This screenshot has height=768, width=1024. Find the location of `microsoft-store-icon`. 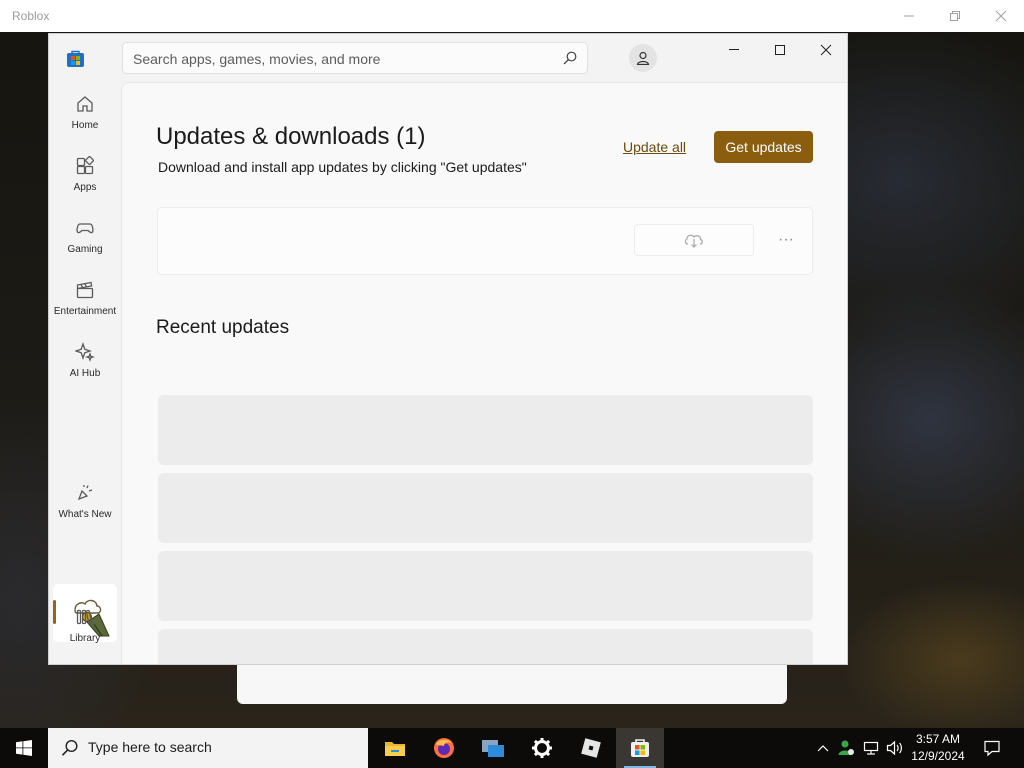

microsoft-store-icon is located at coordinates (640, 748).